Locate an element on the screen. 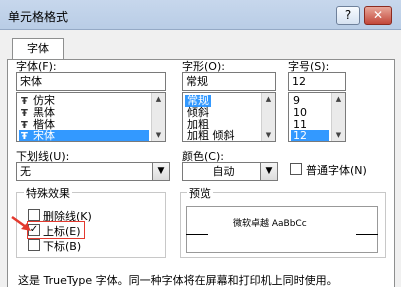 Image resolution: width=401 pixels, height=287 pixels. underline-value: 无 is located at coordinates (25, 171).